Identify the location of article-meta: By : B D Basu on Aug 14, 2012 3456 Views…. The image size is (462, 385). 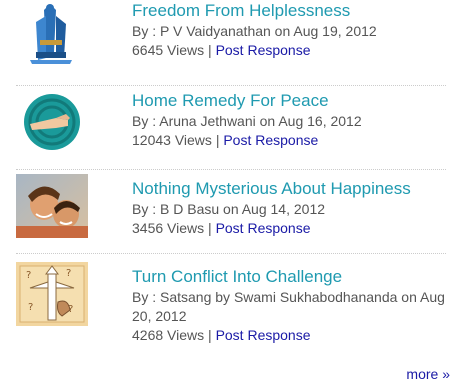
(292, 219).